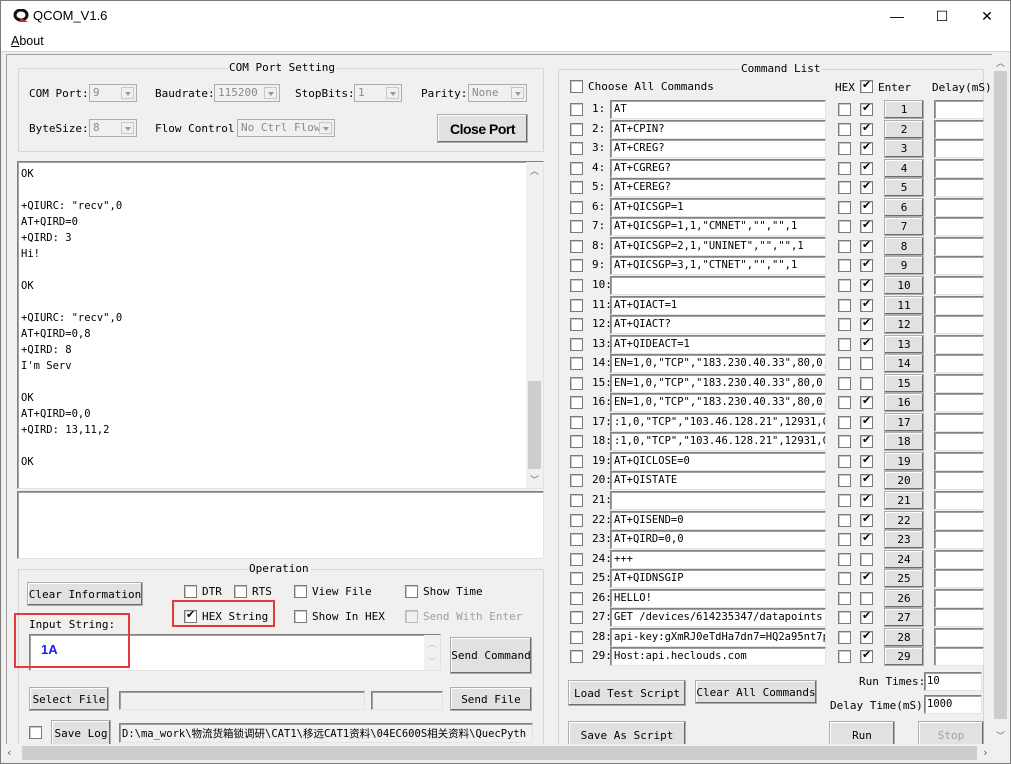  What do you see at coordinates (627, 693) in the screenshot?
I see `load-test-script-button: Load Test Script` at bounding box center [627, 693].